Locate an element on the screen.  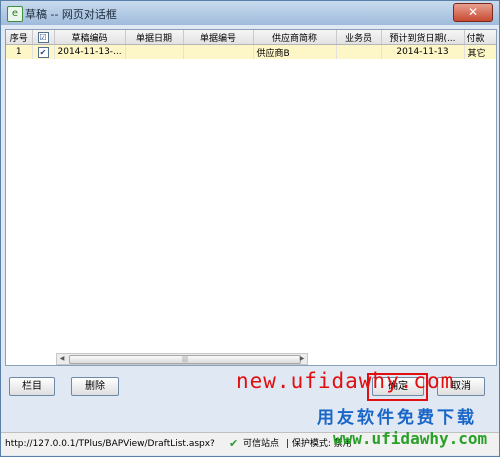
col-header-draft-code: 草稿编码 is located at coordinates (90, 37).